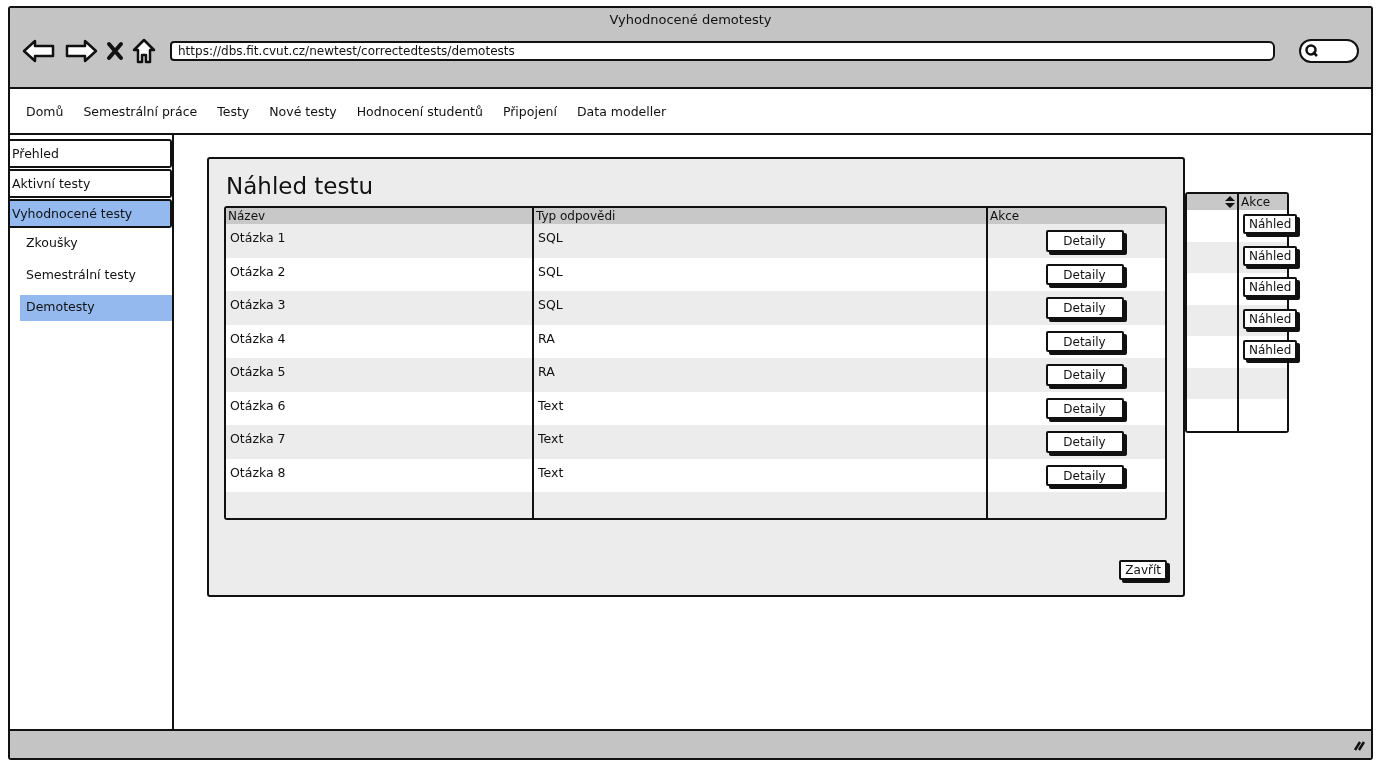 Image resolution: width=1381 pixels, height=760 pixels. I want to click on back-icon, so click(39, 51).